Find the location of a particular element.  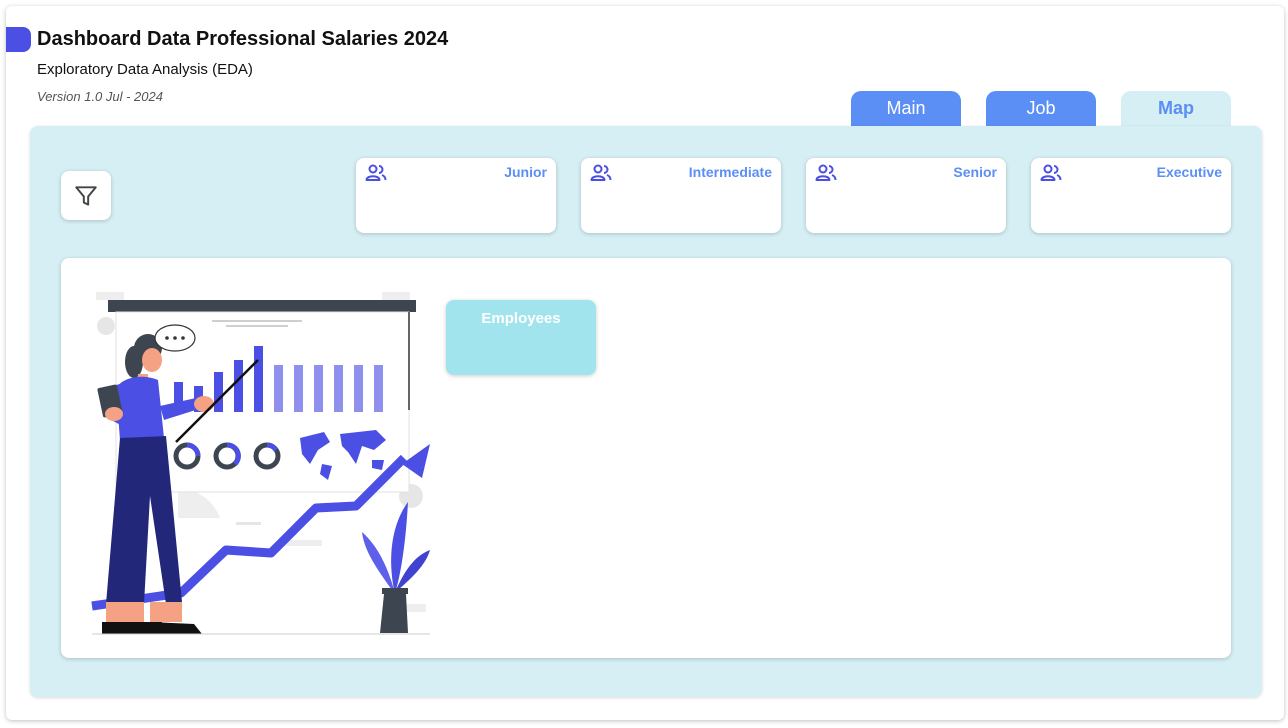

card-label: Junior is located at coordinates (525, 172).